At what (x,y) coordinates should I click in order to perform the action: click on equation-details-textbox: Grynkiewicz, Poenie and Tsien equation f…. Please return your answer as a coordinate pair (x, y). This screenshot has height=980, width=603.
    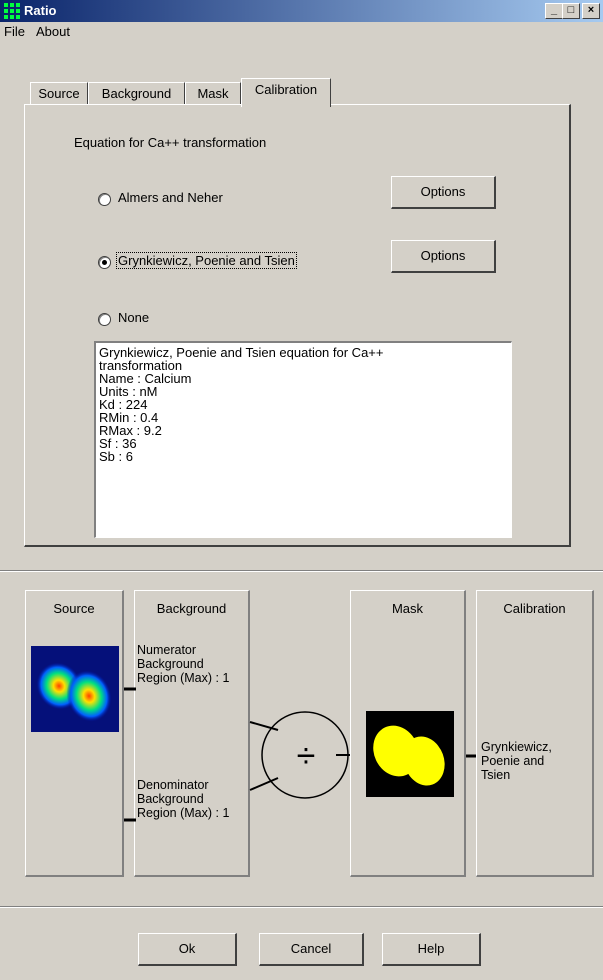
    Looking at the image, I should click on (303, 439).